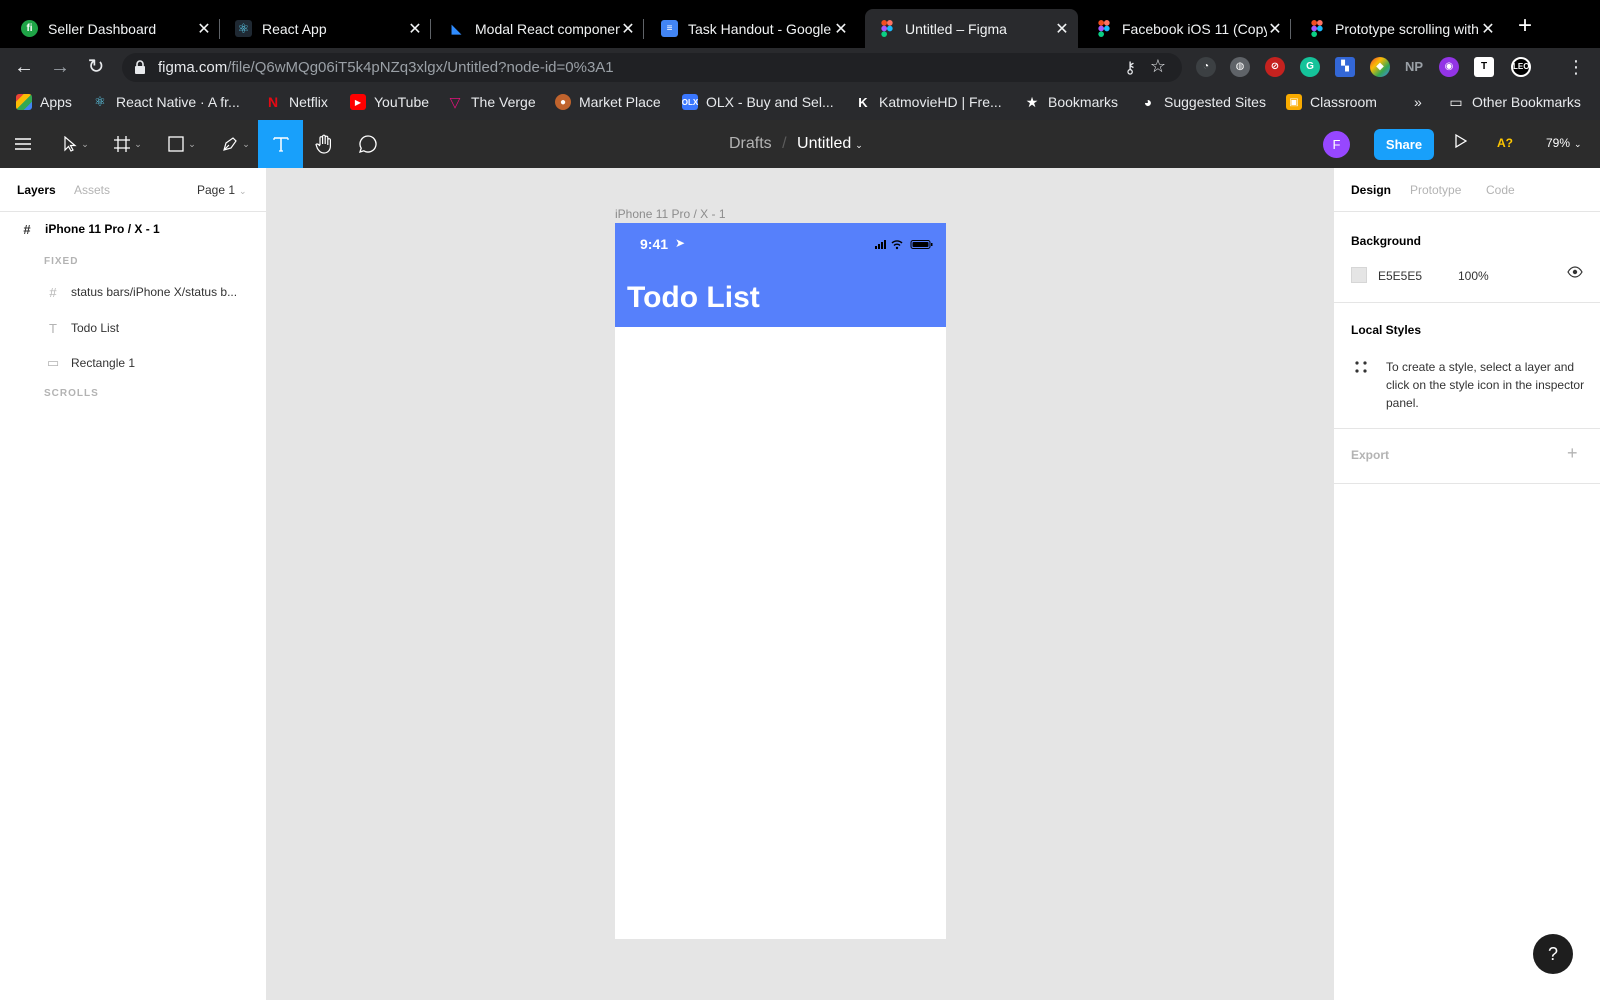  Describe the element at coordinates (1461, 142) in the screenshot. I see `present-play-icon` at that location.